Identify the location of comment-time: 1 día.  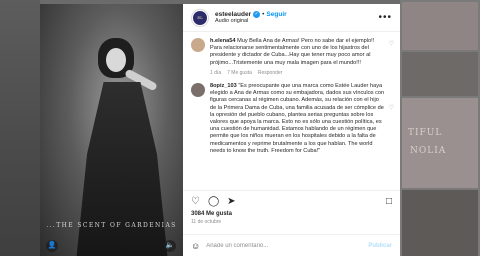
(215, 73).